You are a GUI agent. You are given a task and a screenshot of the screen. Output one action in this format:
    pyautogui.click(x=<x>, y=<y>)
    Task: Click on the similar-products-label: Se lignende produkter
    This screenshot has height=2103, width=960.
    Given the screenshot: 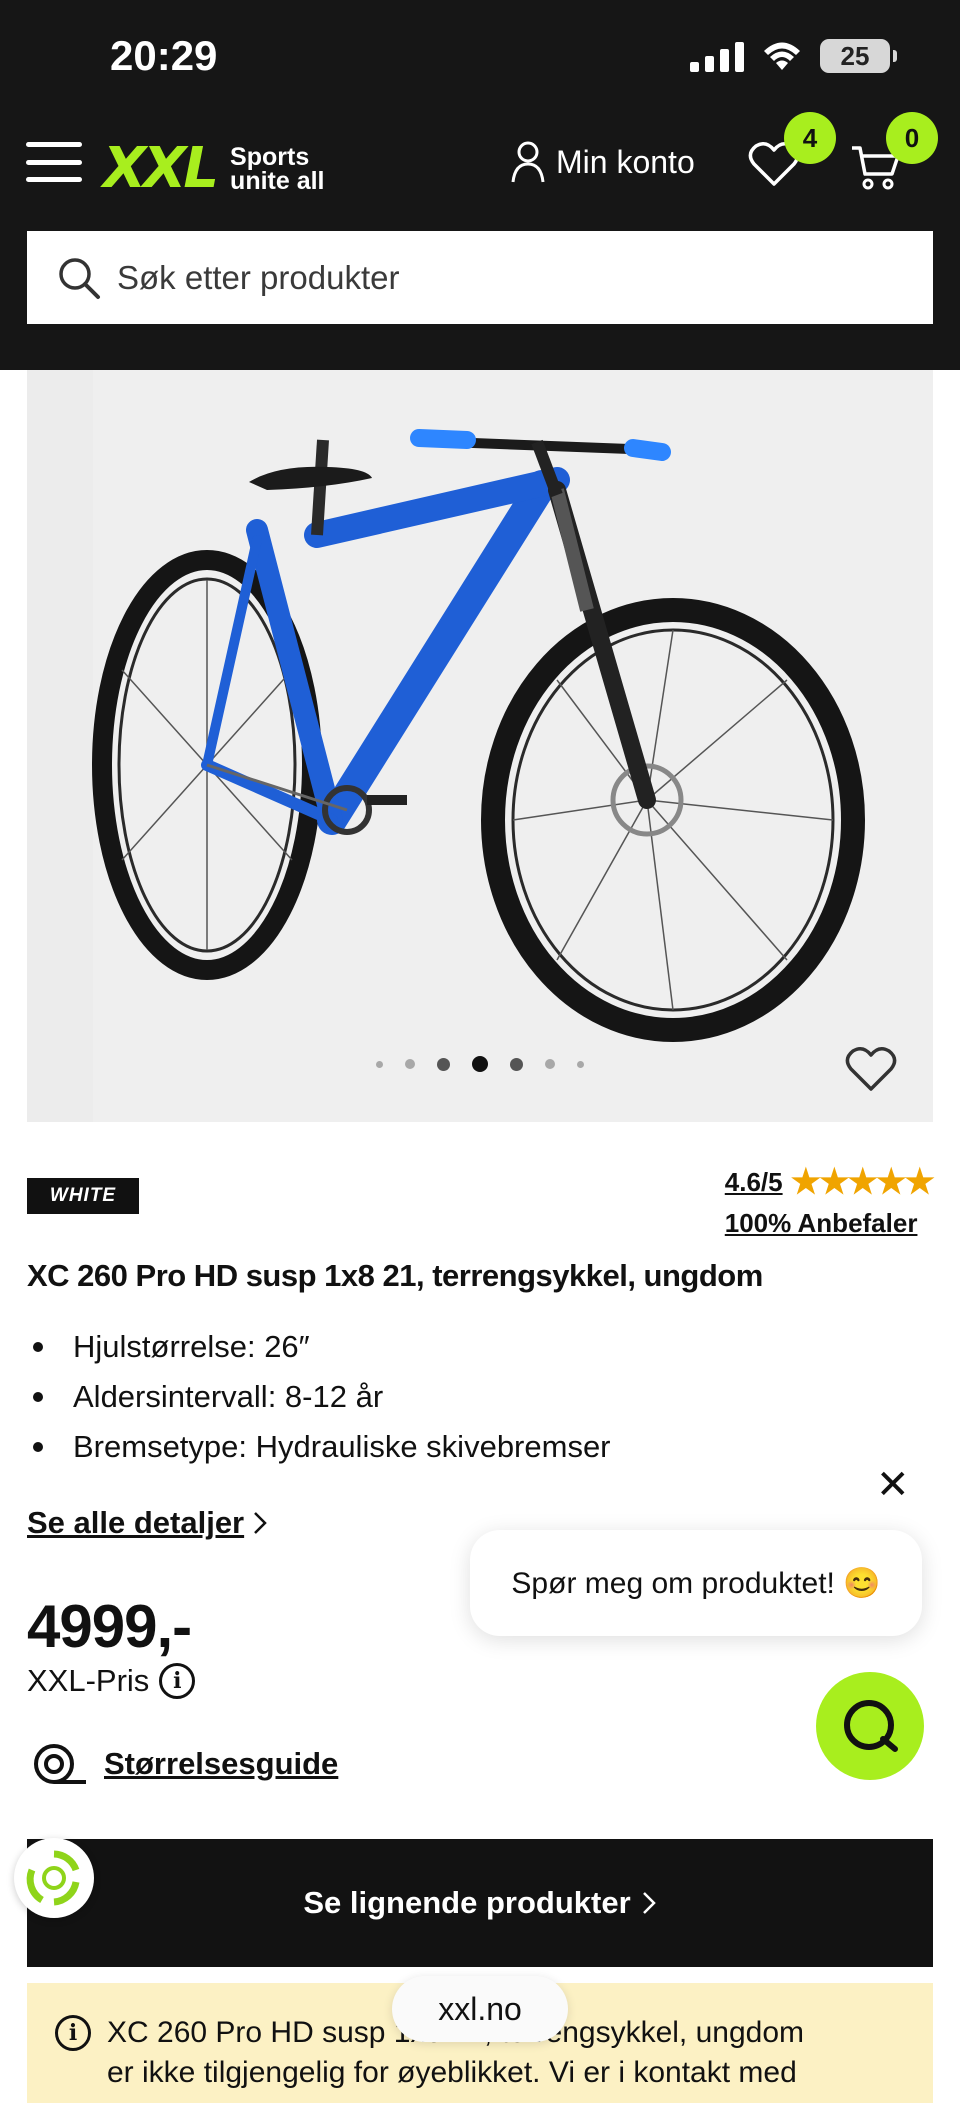 What is the action you would take?
    pyautogui.click(x=467, y=1902)
    